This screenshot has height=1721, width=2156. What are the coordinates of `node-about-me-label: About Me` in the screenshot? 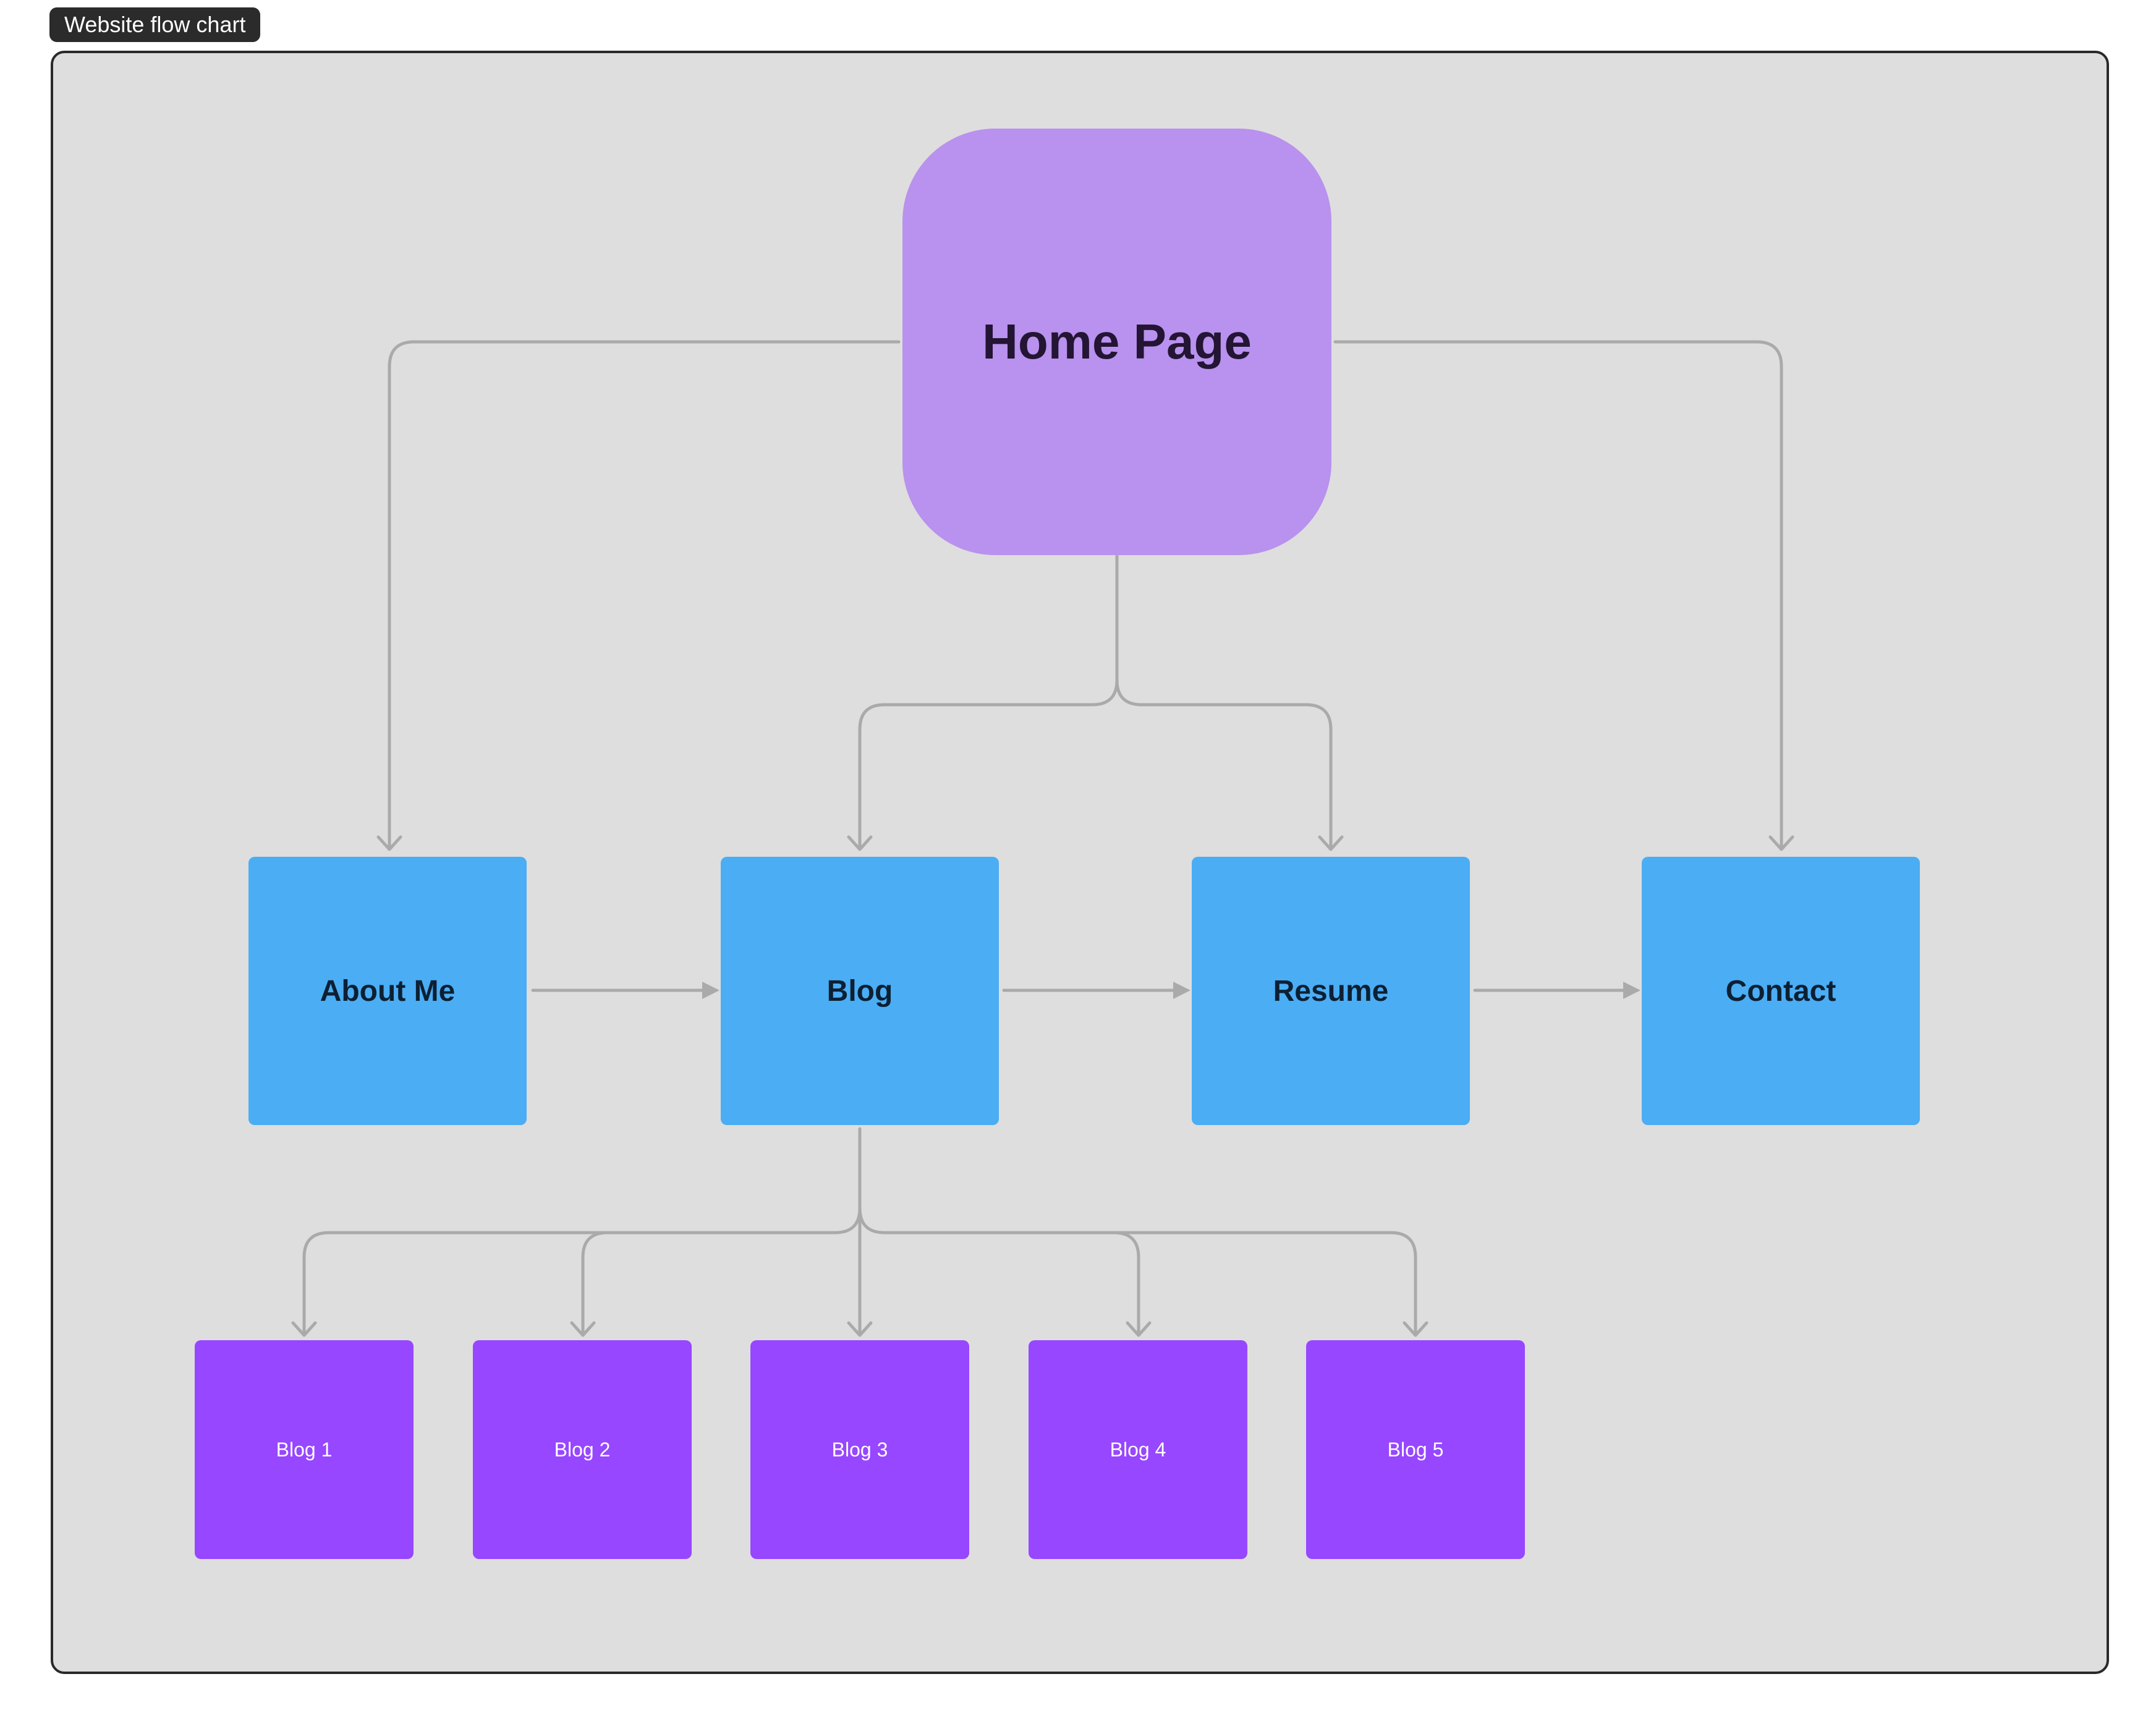 It's located at (388, 991).